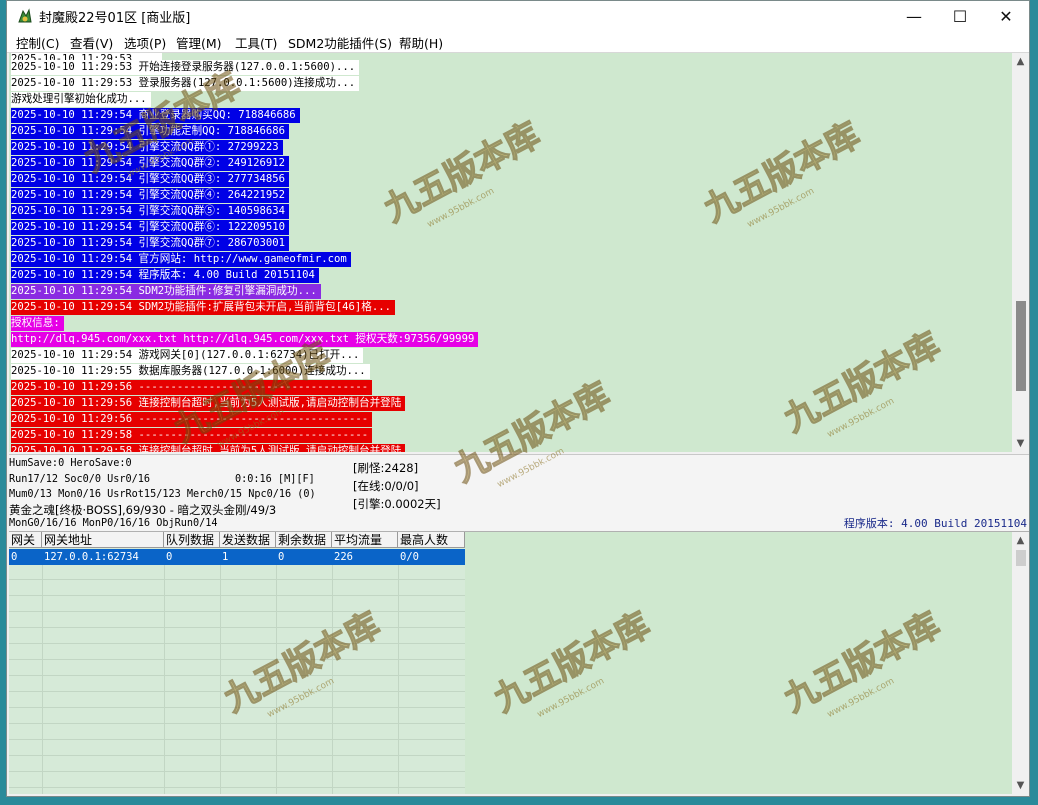  I want to click on col-queue-data: 队列数据, so click(192, 540).